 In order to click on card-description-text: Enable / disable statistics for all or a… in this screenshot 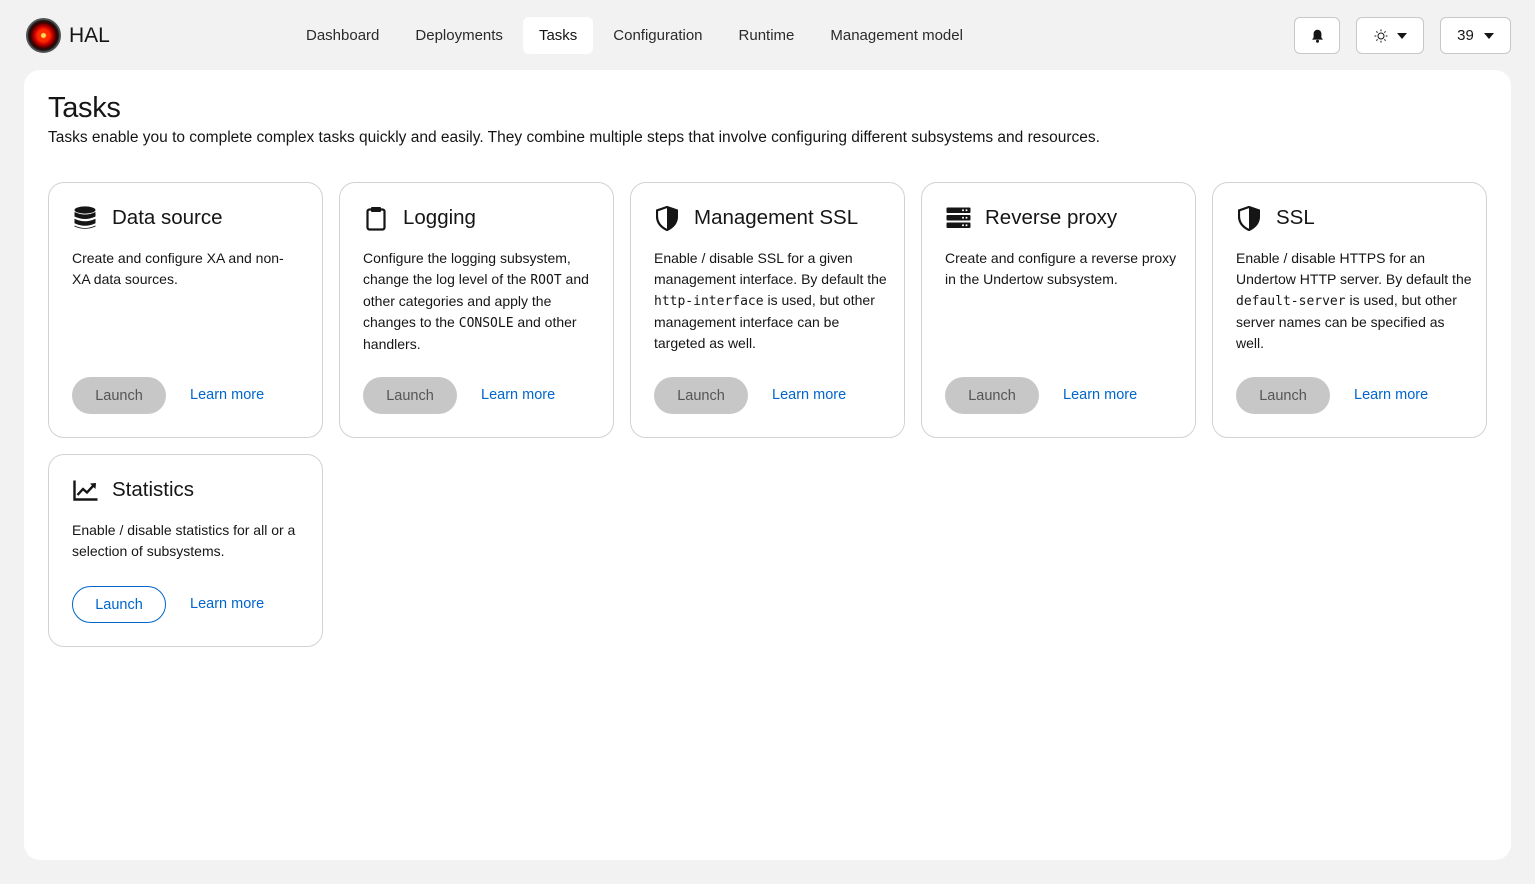, I will do `click(184, 540)`.